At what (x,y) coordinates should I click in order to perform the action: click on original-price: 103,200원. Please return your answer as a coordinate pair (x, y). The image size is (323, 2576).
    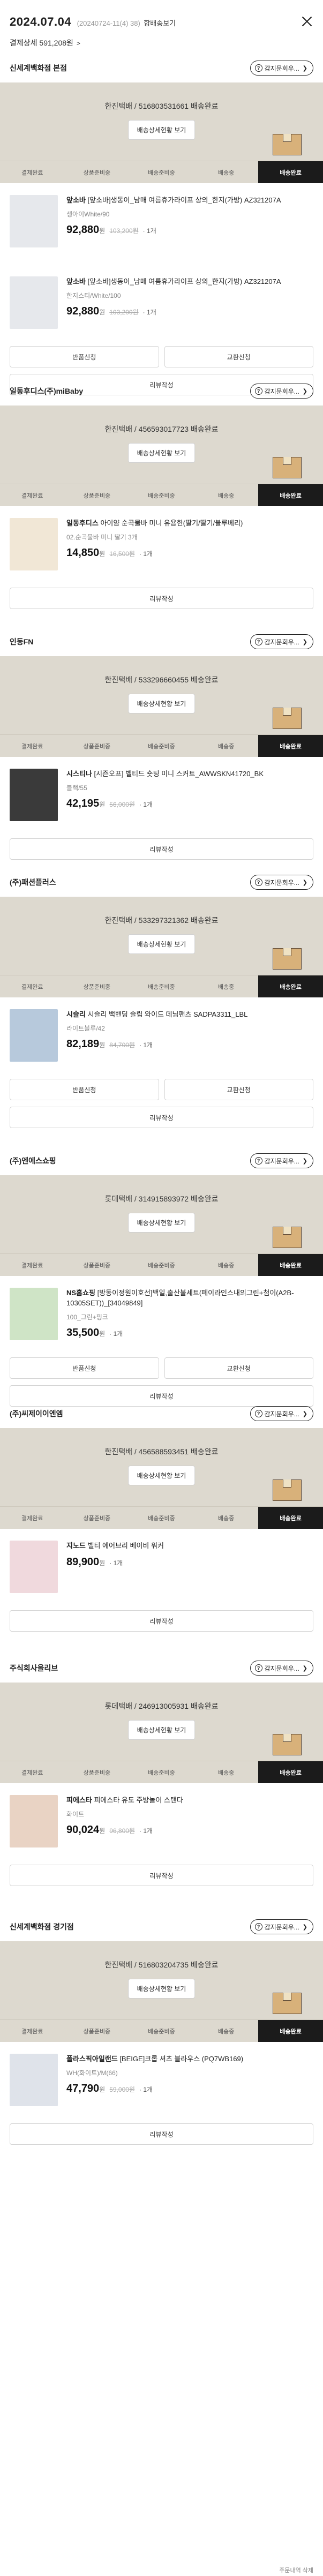
    Looking at the image, I should click on (124, 231).